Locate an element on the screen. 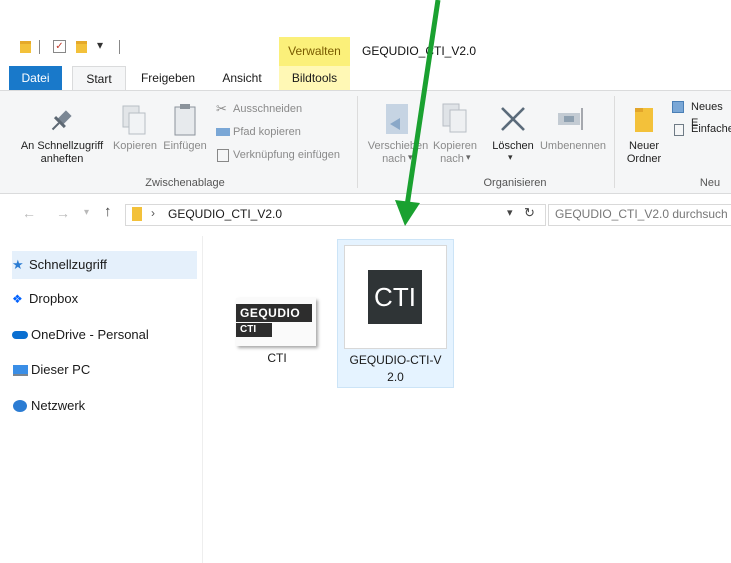 This screenshot has width=731, height=563. paste-button is located at coordinates (185, 121).